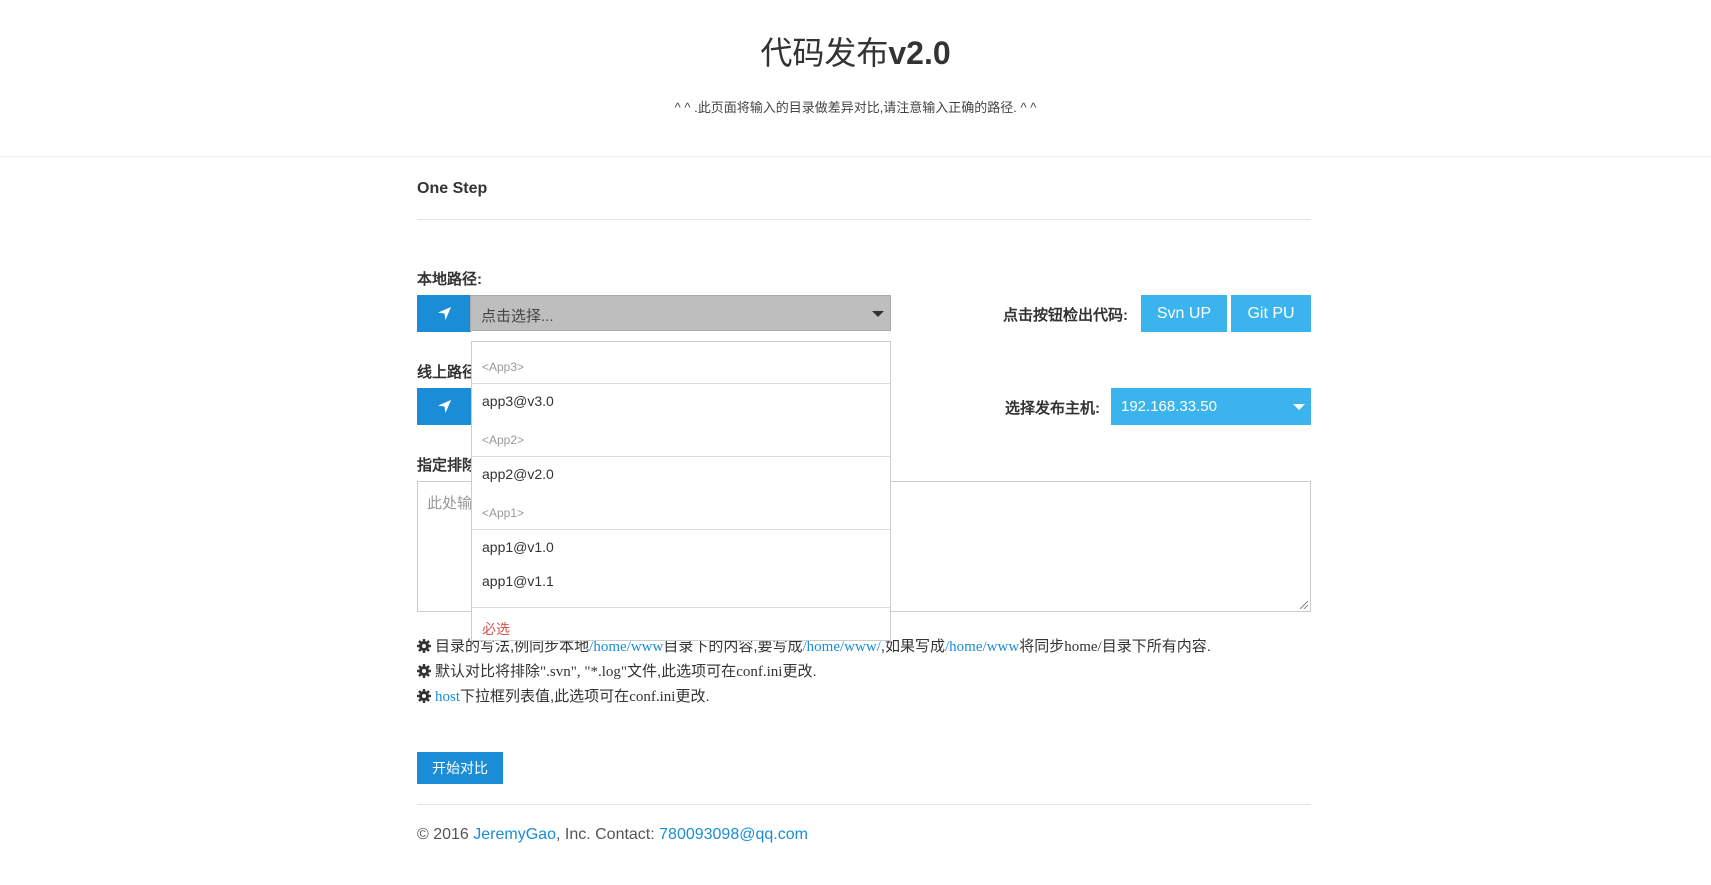 The height and width of the screenshot is (885, 1711). I want to click on host-select: 192.168.33.50, so click(1211, 406).